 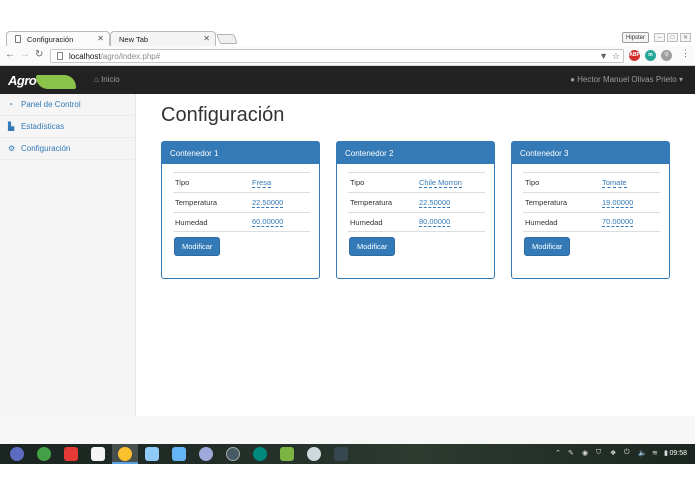 I want to click on spotify-icon, so click(x=44, y=454).